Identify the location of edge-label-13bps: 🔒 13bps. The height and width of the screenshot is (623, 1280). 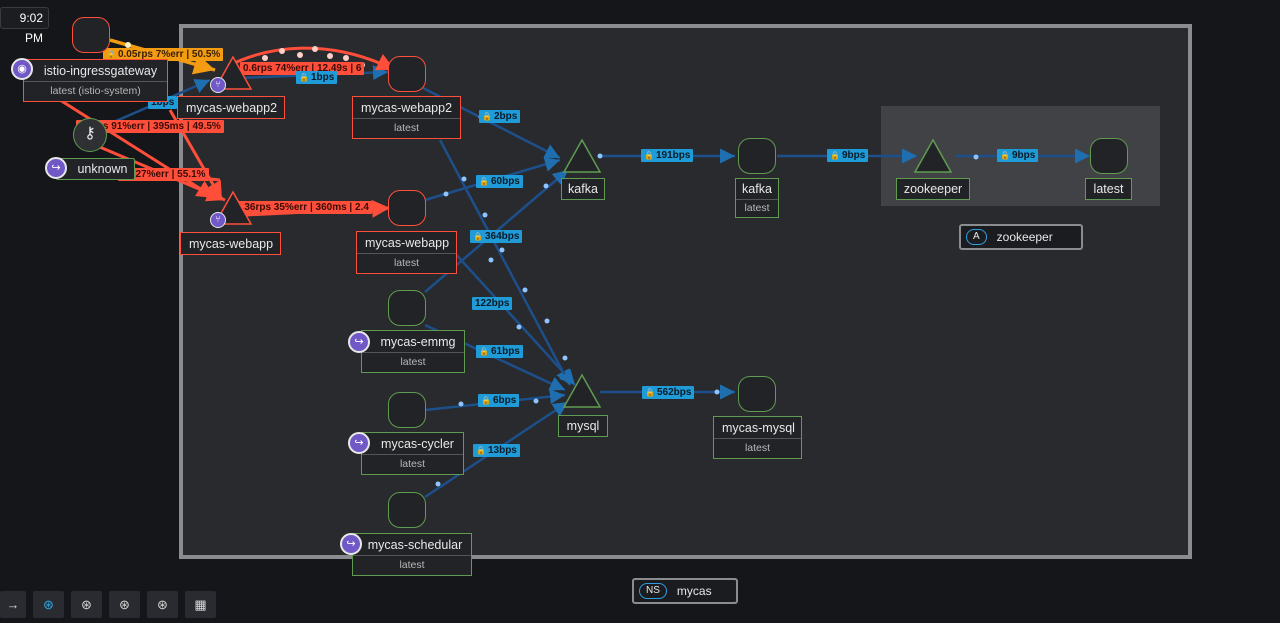
(496, 450).